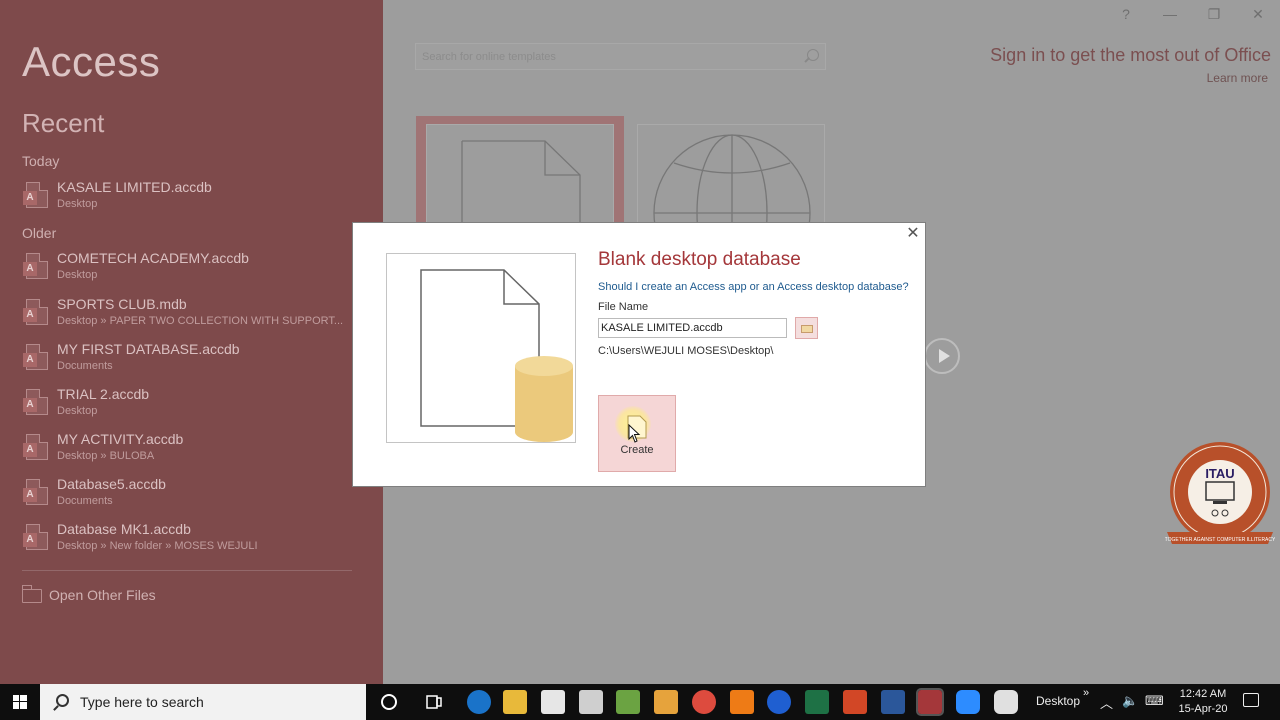 The image size is (1280, 720). I want to click on windows-logo-icon, so click(20, 702).